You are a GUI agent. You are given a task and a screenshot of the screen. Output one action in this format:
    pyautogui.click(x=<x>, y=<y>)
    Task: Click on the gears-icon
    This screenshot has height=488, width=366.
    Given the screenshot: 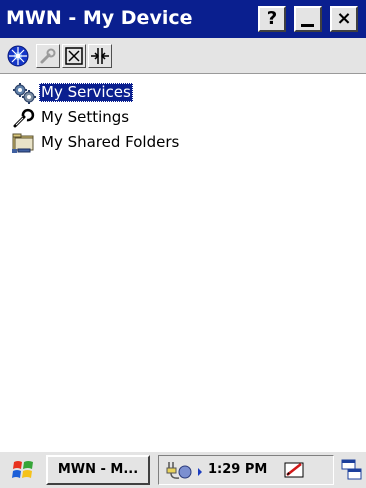 What is the action you would take?
    pyautogui.click(x=24, y=93)
    